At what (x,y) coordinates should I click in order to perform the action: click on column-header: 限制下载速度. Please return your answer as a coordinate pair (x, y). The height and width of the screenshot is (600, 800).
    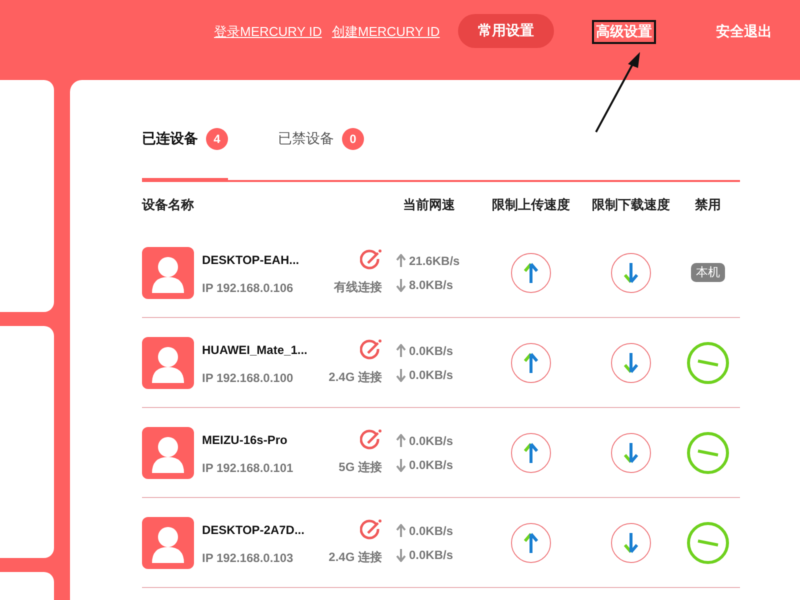
    Looking at the image, I should click on (631, 205).